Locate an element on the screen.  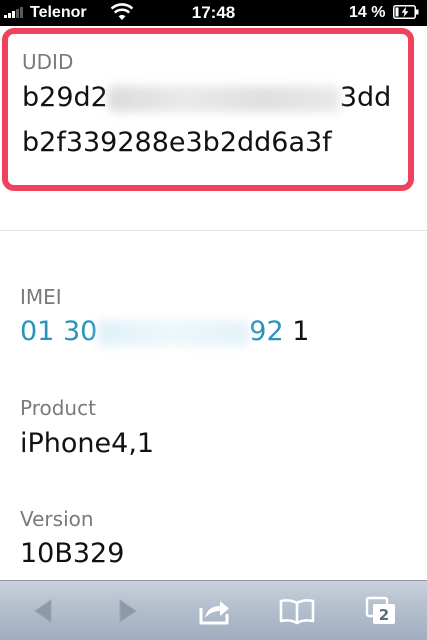
imei-label: IMEI is located at coordinates (41, 297).